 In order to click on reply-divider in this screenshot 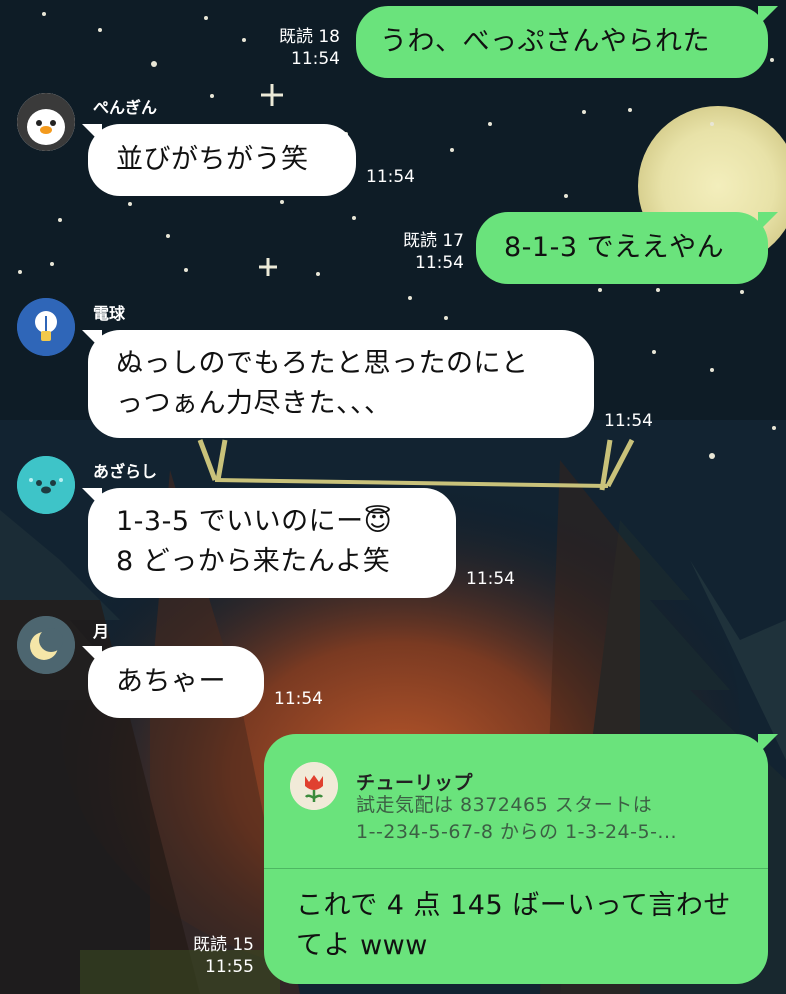, I will do `click(516, 868)`.